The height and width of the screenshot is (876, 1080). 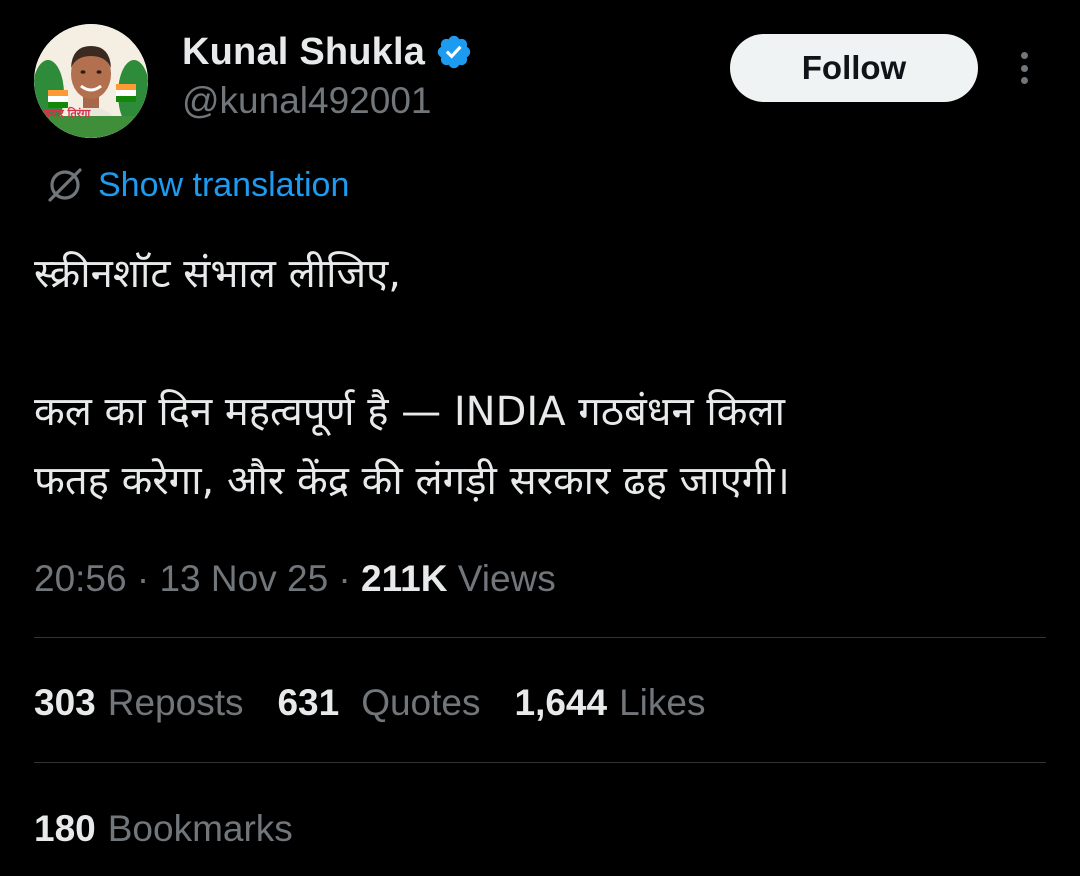 I want to click on author-handle: @kunal492001, so click(x=306, y=101).